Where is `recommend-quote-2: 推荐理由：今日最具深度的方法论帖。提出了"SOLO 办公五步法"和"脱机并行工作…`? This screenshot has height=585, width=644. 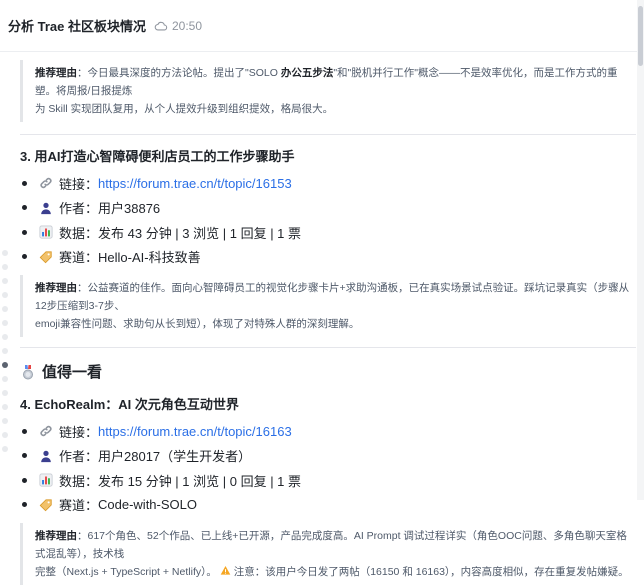 recommend-quote-2: 推荐理由：今日最具深度的方法论帖。提出了"SOLO 办公五步法"和"脱机并行工作… is located at coordinates (328, 91).